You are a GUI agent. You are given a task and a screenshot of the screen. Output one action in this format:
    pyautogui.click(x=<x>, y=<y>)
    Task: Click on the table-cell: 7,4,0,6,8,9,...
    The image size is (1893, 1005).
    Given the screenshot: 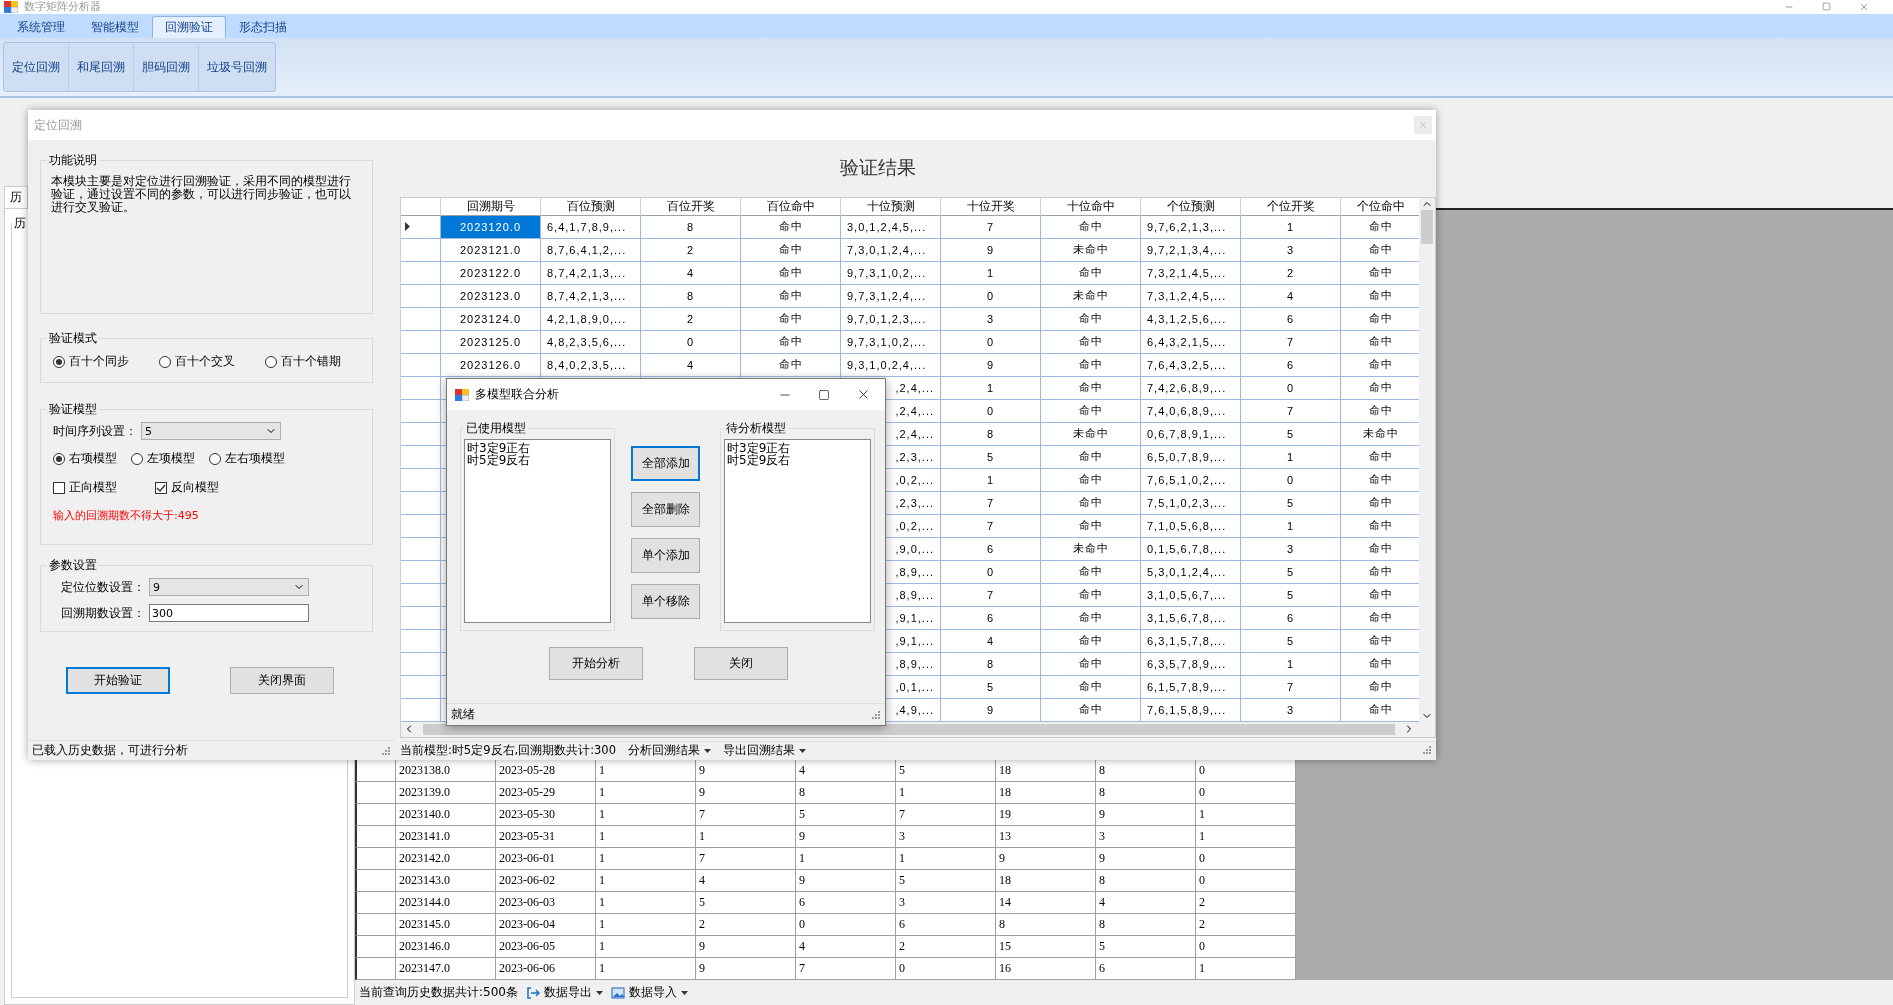 What is the action you would take?
    pyautogui.click(x=1191, y=411)
    